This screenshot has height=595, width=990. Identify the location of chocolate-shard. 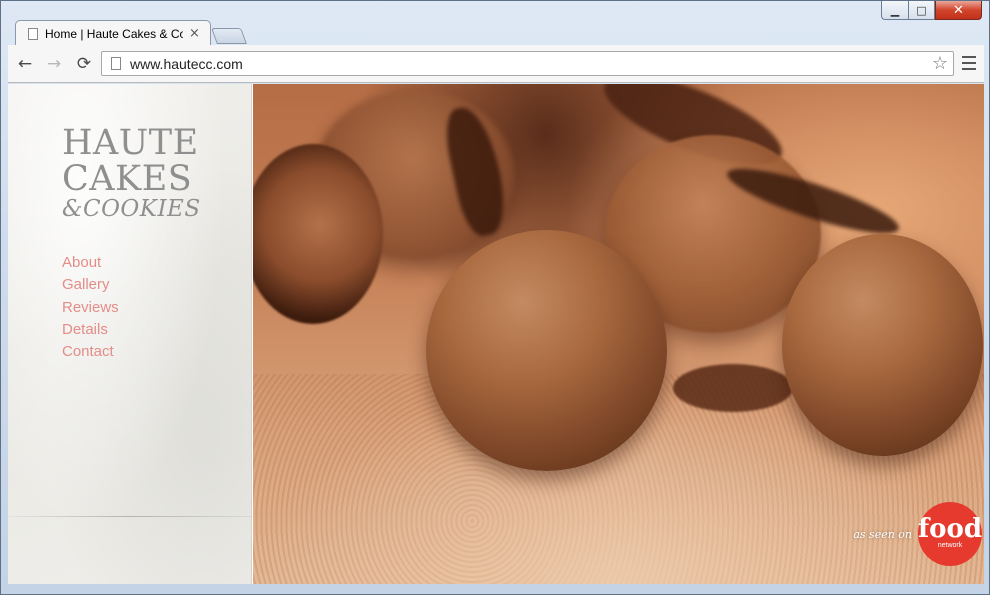
(733, 388).